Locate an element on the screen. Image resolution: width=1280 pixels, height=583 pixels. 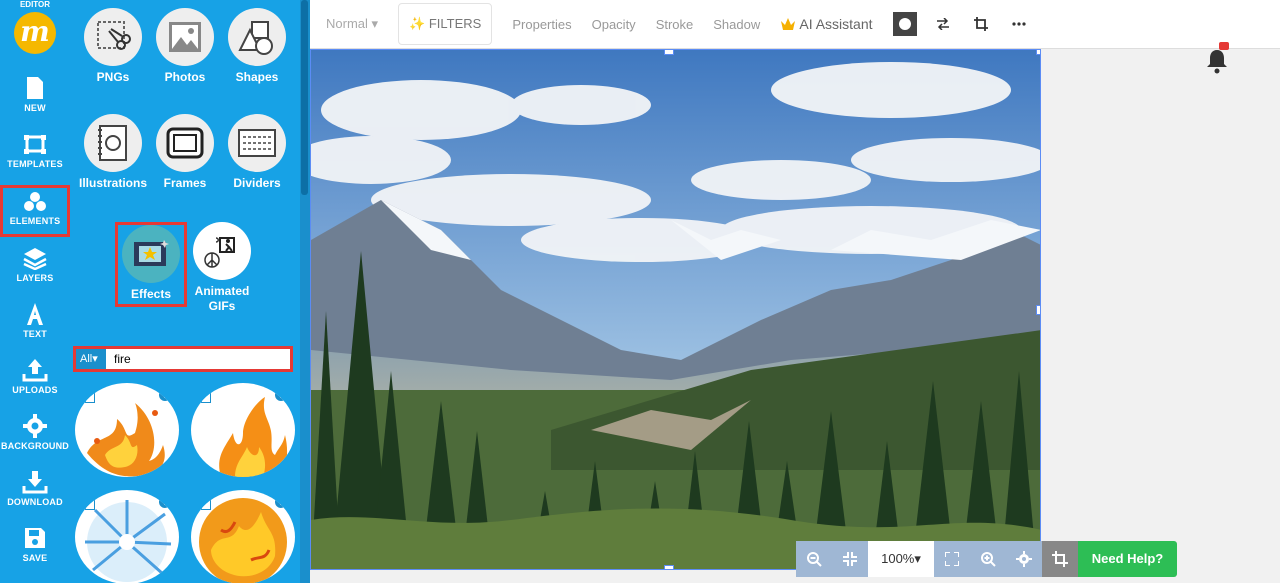
divider-icon is located at coordinates (257, 143).